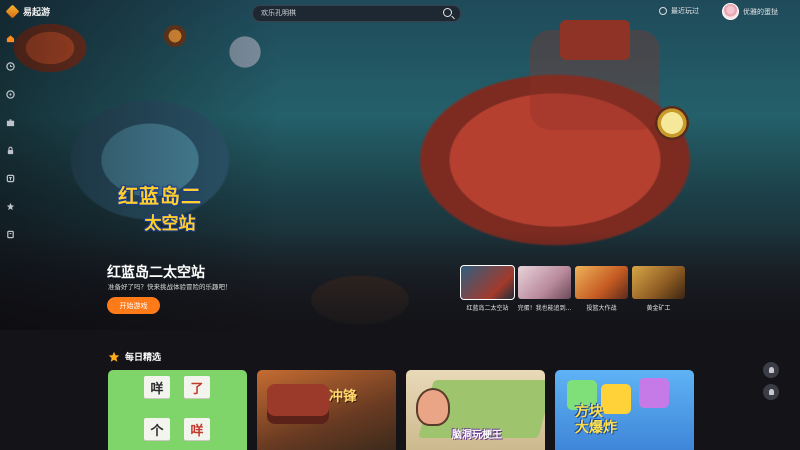 The width and height of the screenshot is (800, 450). Describe the element at coordinates (170, 287) in the screenshot. I see `hero-description: 准备好了吗？快来挑战体验冒险的乐趣吧！` at that location.